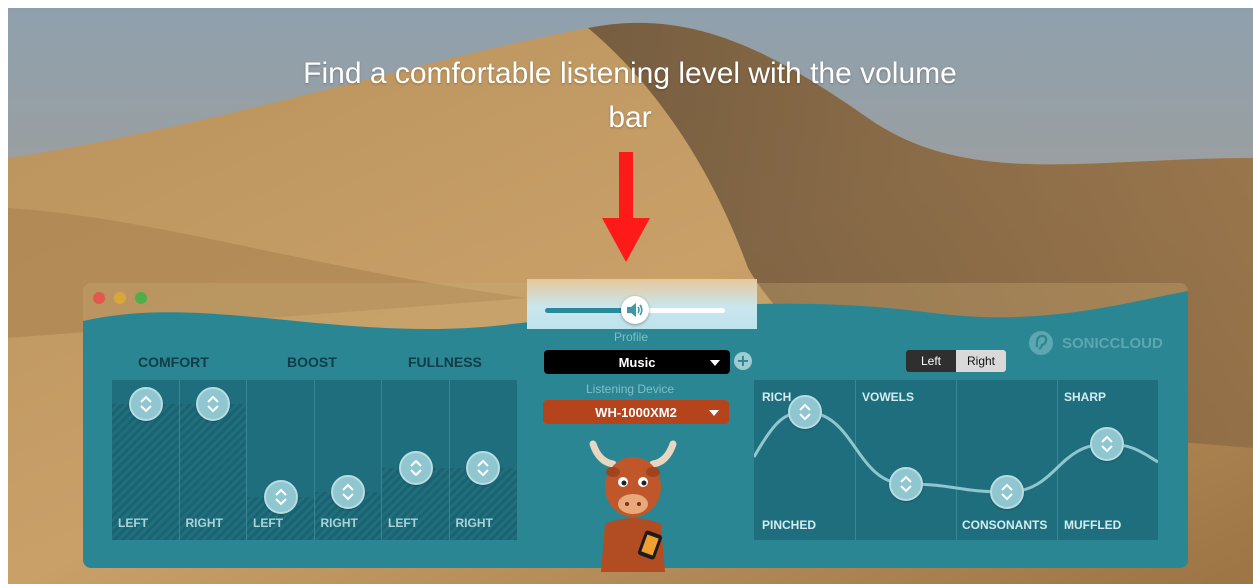 This screenshot has width=1253, height=584. Describe the element at coordinates (141, 298) in the screenshot. I see `zoom-window-button` at that location.